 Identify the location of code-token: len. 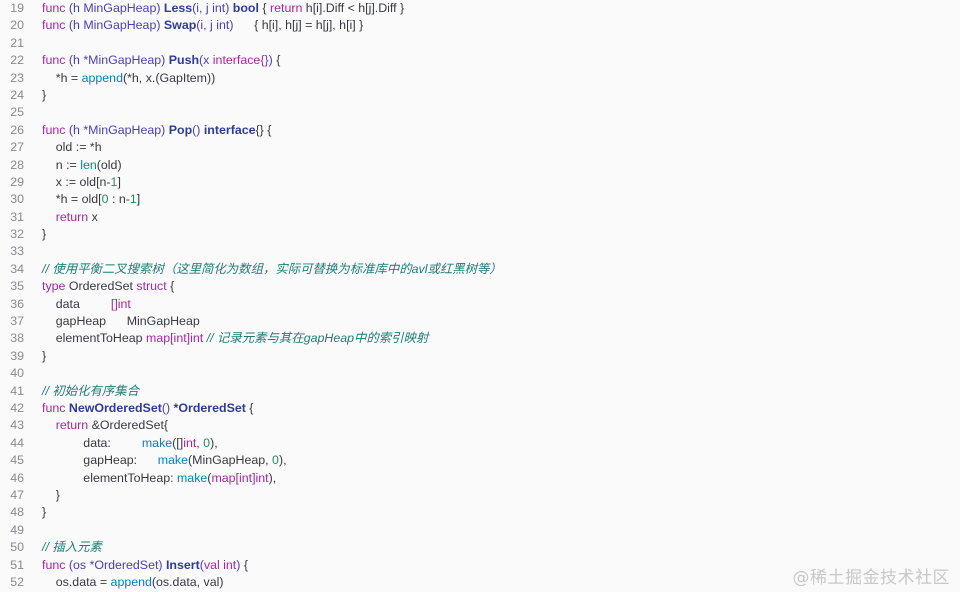
(88, 164).